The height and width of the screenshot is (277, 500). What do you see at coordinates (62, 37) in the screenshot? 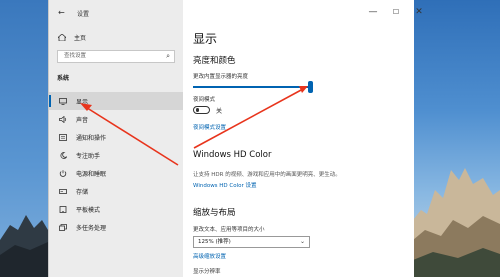
I see `home-icon` at bounding box center [62, 37].